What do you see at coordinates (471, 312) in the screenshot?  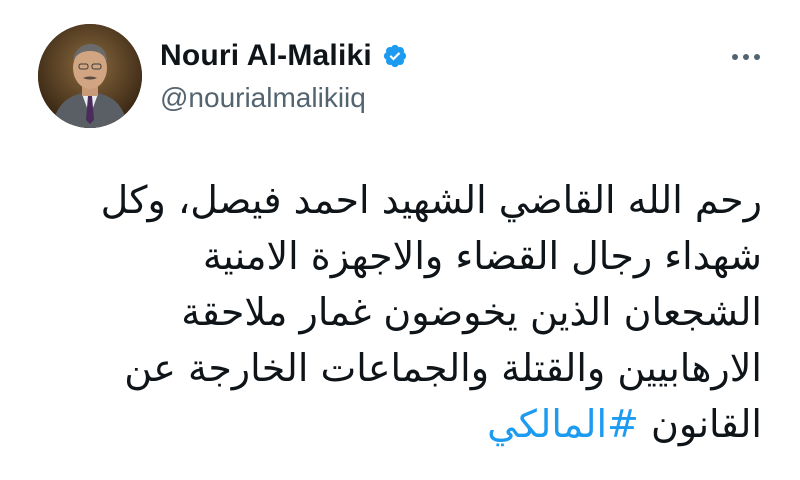 I see `tweet-line: الشجعان الذين يخوضون غمار ملاحقة` at bounding box center [471, 312].